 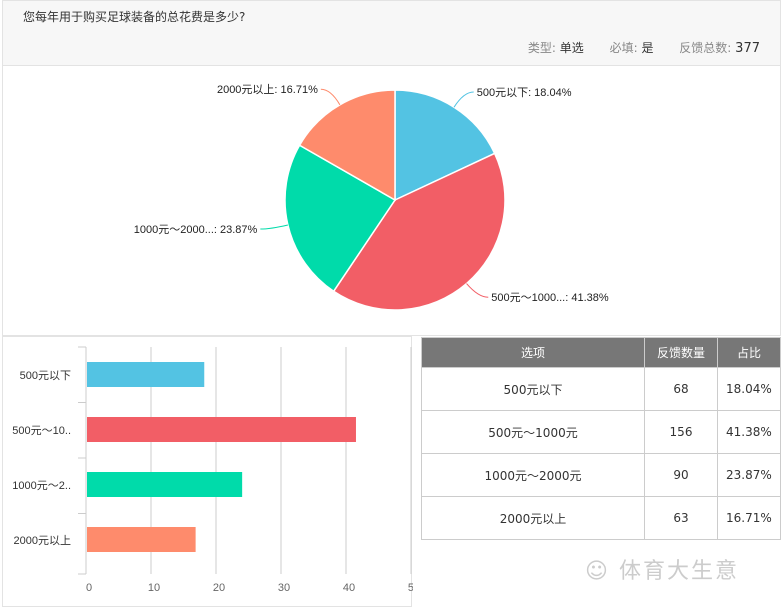 I want to click on y-category-label: 500元～10.., so click(x=41, y=431).